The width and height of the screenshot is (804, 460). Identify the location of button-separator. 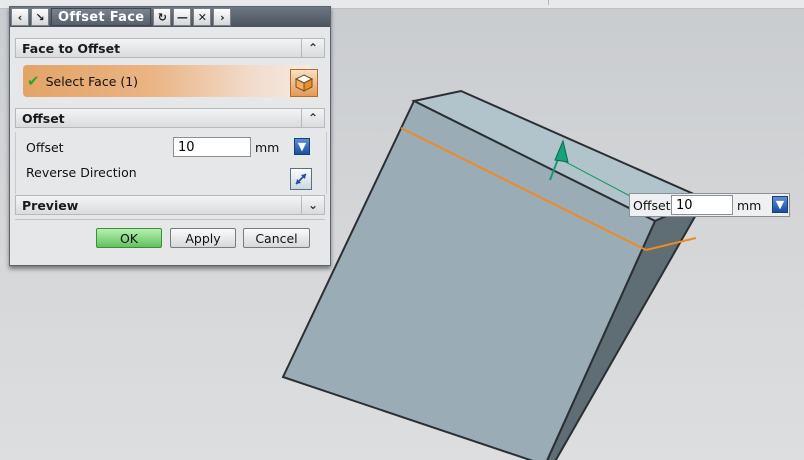
(170, 219).